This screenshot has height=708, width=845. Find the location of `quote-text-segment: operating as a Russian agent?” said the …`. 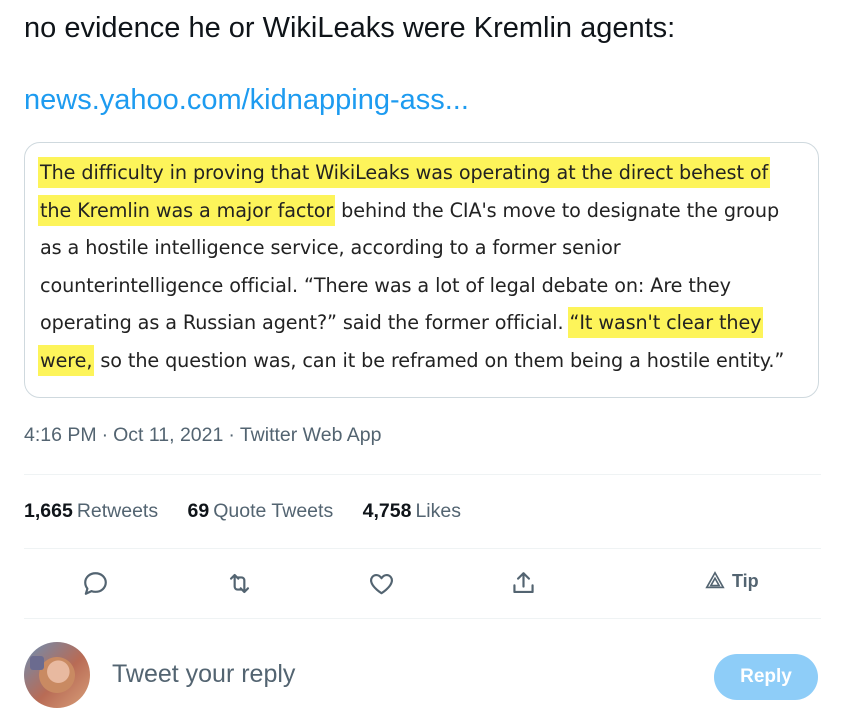

quote-text-segment: operating as a Russian agent?” said the … is located at coordinates (305, 323).